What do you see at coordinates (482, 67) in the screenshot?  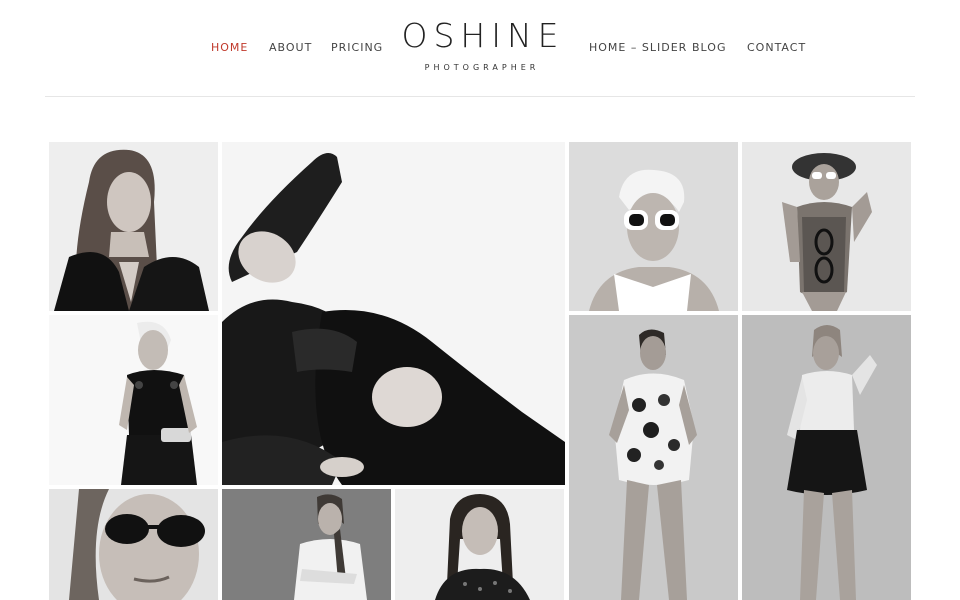 I see `logo-subtitle: PHOTOGRAPHER` at bounding box center [482, 67].